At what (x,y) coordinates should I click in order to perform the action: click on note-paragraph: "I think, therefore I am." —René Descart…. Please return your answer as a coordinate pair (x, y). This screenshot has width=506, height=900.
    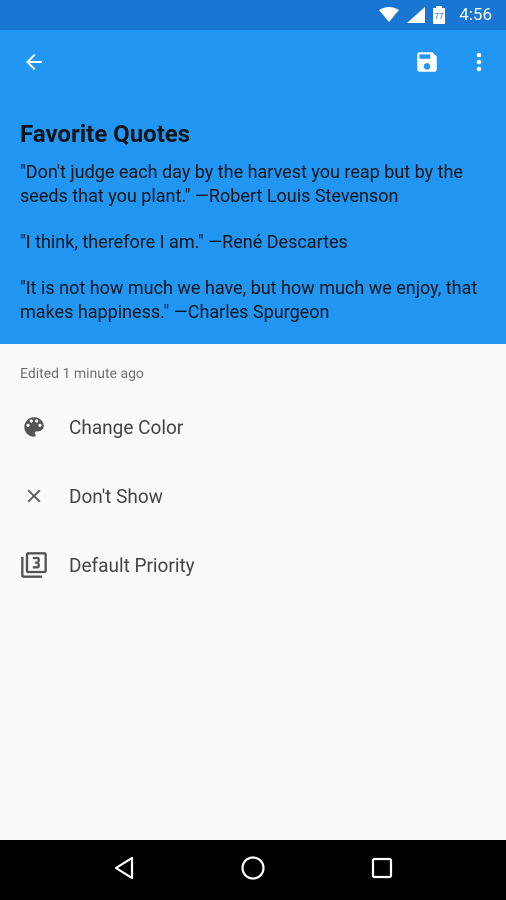
    Looking at the image, I should click on (184, 242).